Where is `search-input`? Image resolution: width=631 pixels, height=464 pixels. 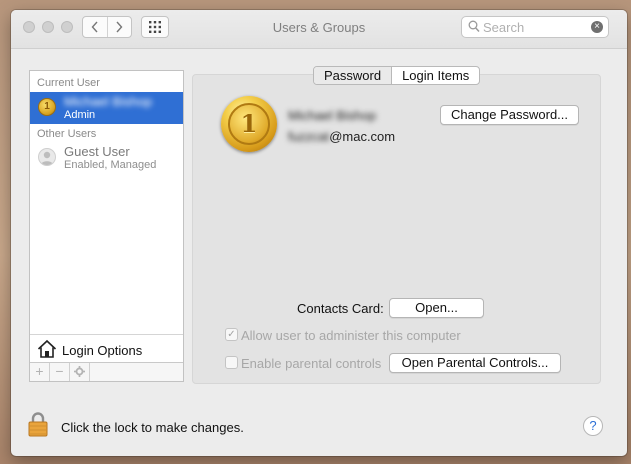
search-input is located at coordinates (533, 27).